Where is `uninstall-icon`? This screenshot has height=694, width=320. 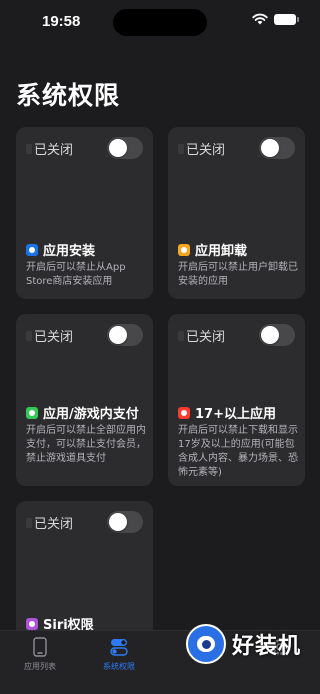 uninstall-icon is located at coordinates (184, 249).